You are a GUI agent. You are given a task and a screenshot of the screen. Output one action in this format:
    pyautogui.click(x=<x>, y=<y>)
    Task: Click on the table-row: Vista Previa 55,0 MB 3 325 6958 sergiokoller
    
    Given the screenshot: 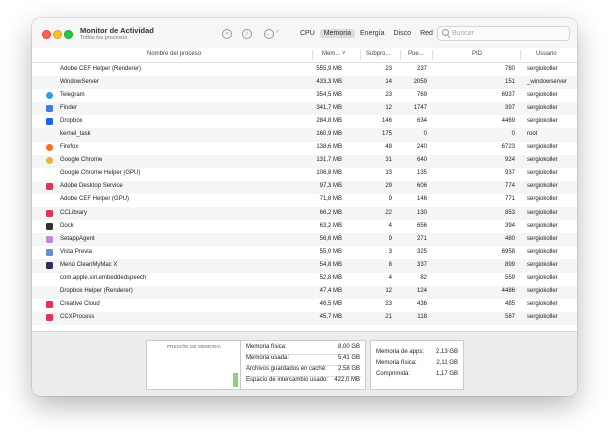 What is the action you would take?
    pyautogui.click(x=304, y=252)
    